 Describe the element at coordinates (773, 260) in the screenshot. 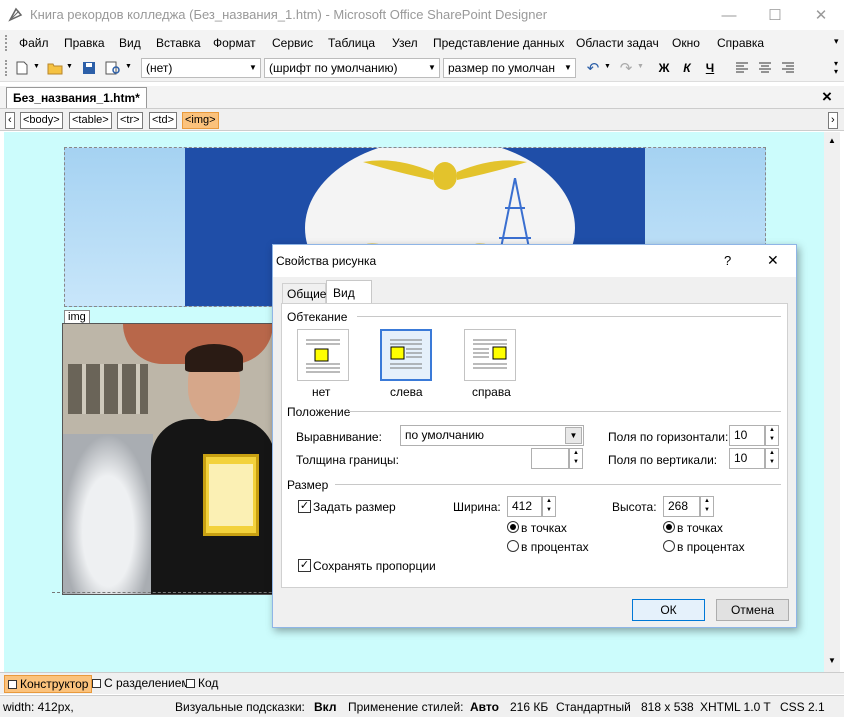

I see `dialog-close-button: ✕` at that location.